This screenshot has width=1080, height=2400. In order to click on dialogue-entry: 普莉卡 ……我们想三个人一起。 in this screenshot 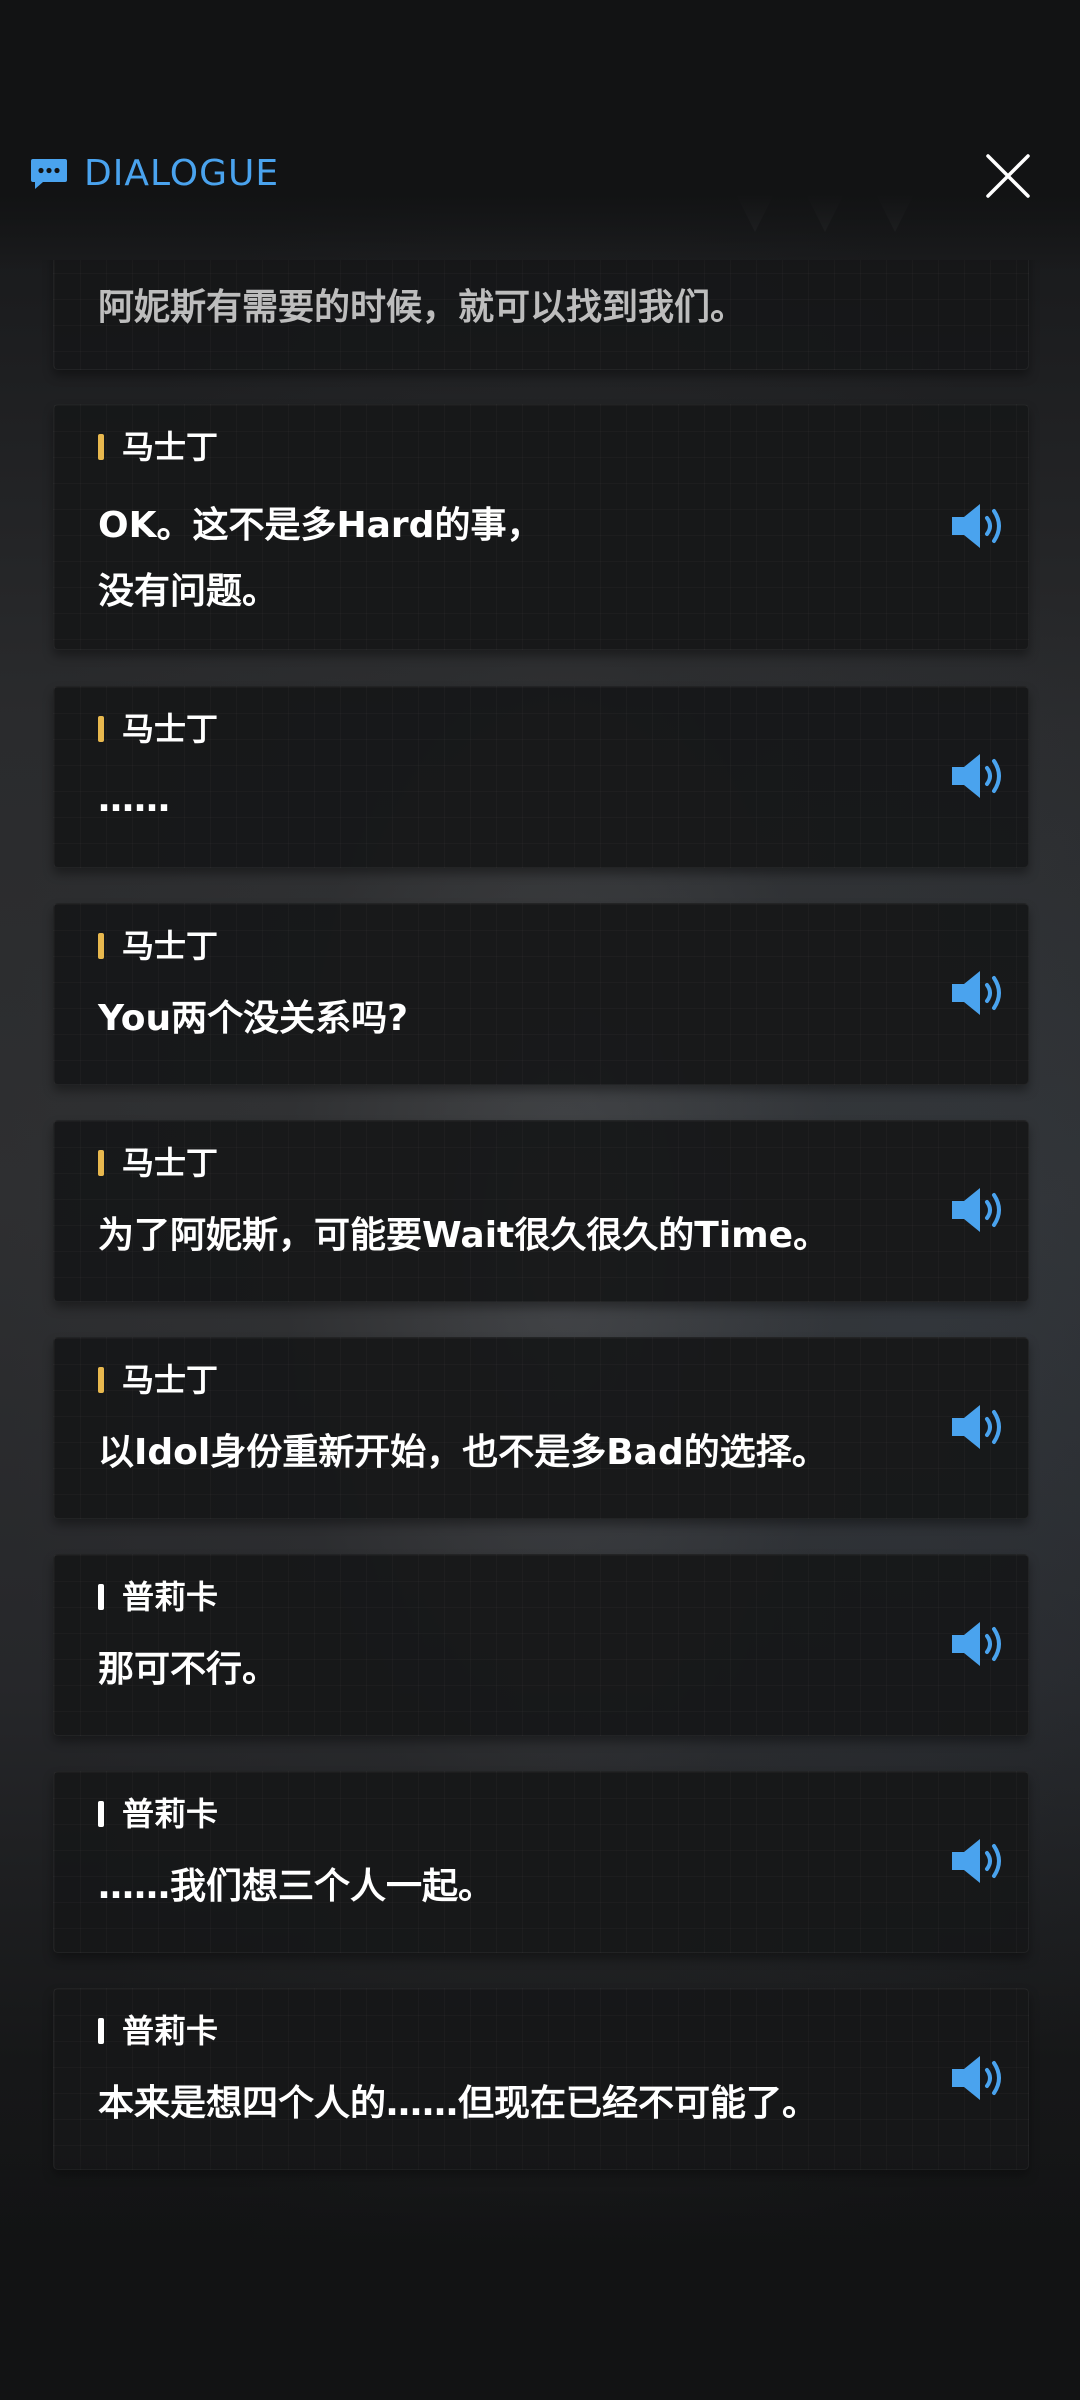, I will do `click(541, 1862)`.